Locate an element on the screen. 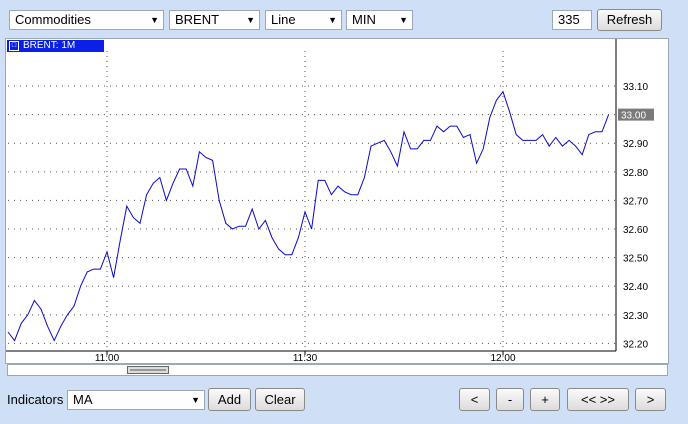 Image resolution: width=688 pixels, height=424 pixels. clear-indicators-button: Clear is located at coordinates (280, 399).